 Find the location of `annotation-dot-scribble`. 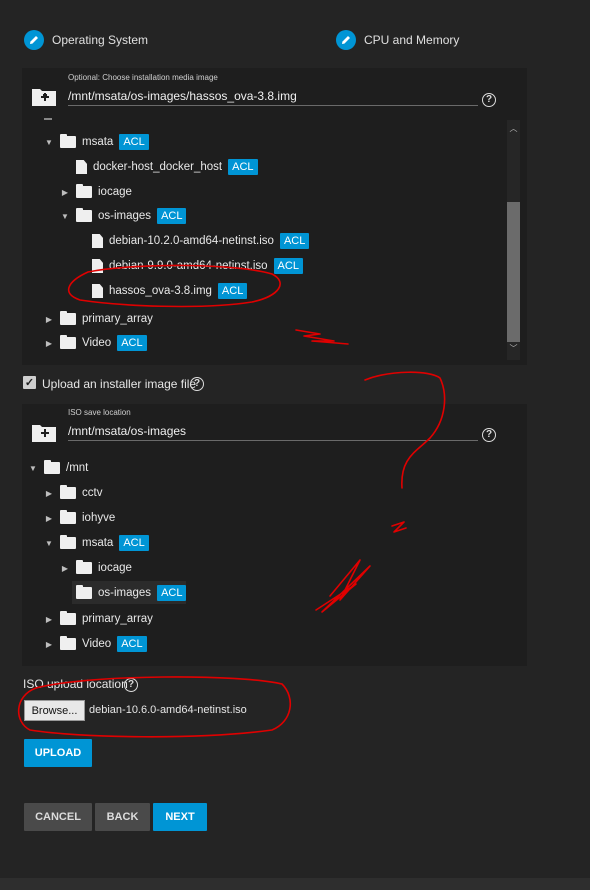

annotation-dot-scribble is located at coordinates (399, 527).